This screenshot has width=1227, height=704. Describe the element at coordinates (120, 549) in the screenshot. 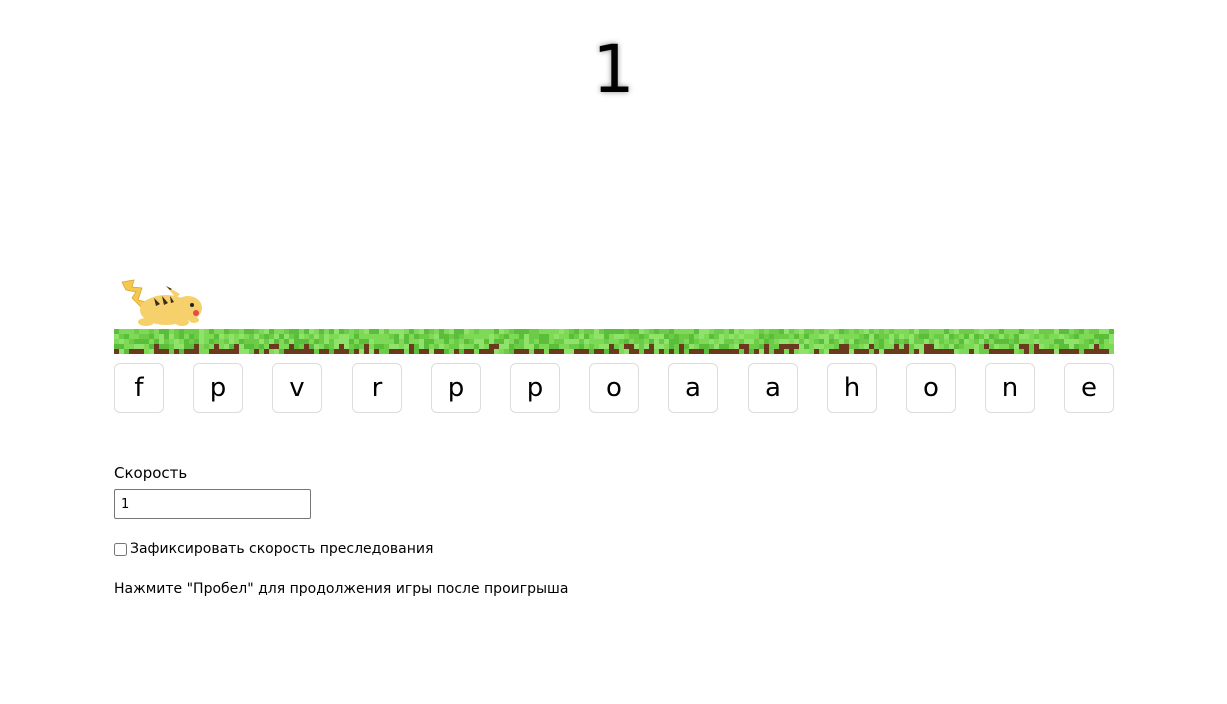

I see `fix-speed-checkbox` at that location.